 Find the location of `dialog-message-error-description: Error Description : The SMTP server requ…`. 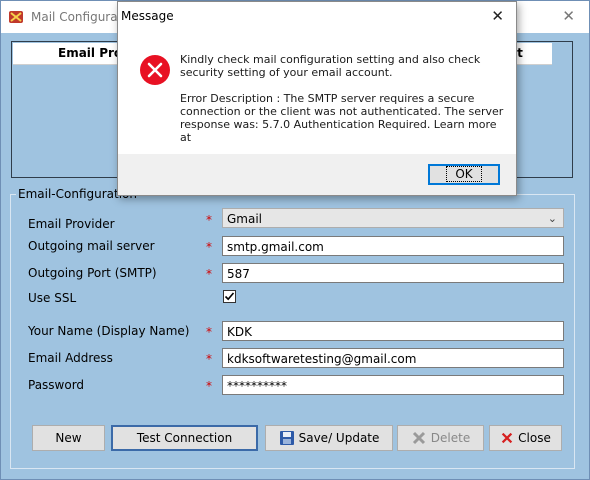

dialog-message-error-description: Error Description : The SMTP server requ… is located at coordinates (342, 118).